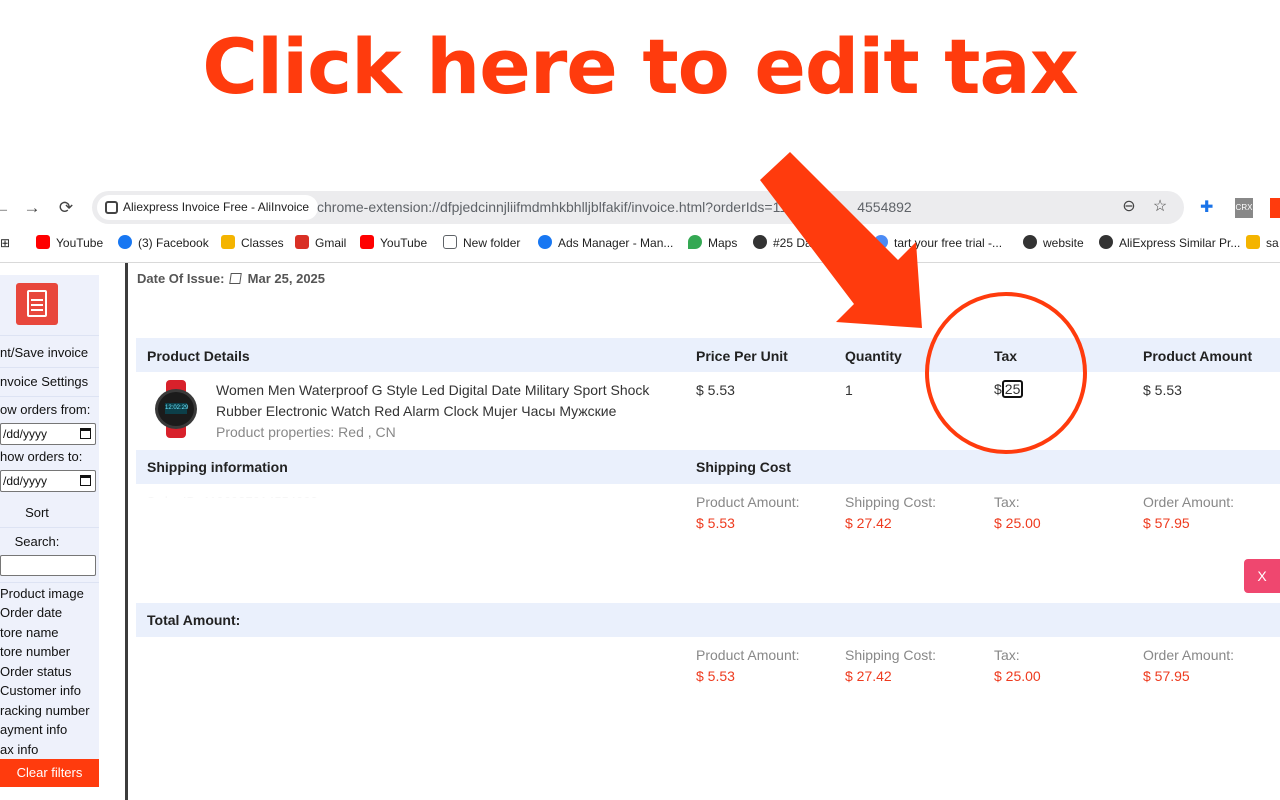 The width and height of the screenshot is (1280, 800). I want to click on annotation-overlay, so click(923, 303).